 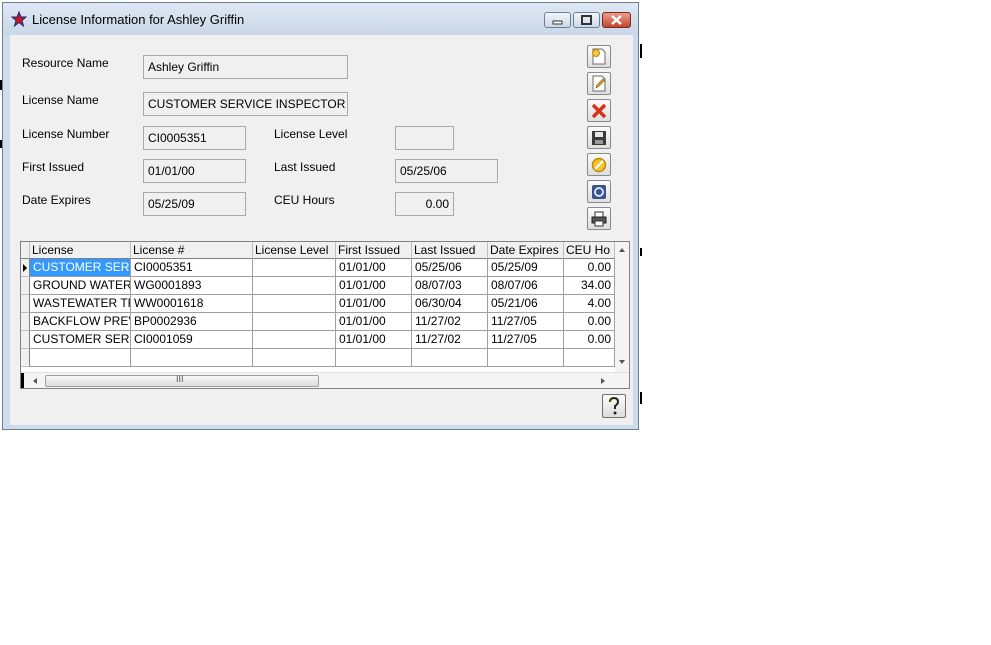 I want to click on resource-name-field: Ashley Griffin, so click(x=245, y=67).